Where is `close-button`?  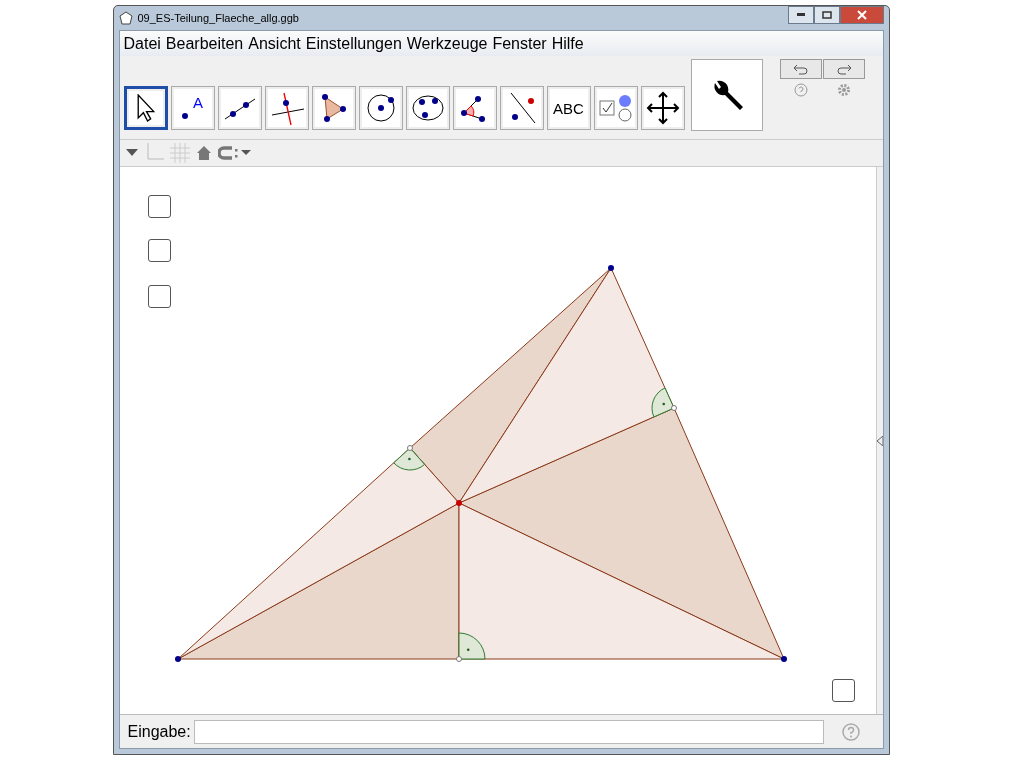
close-button is located at coordinates (861, 15).